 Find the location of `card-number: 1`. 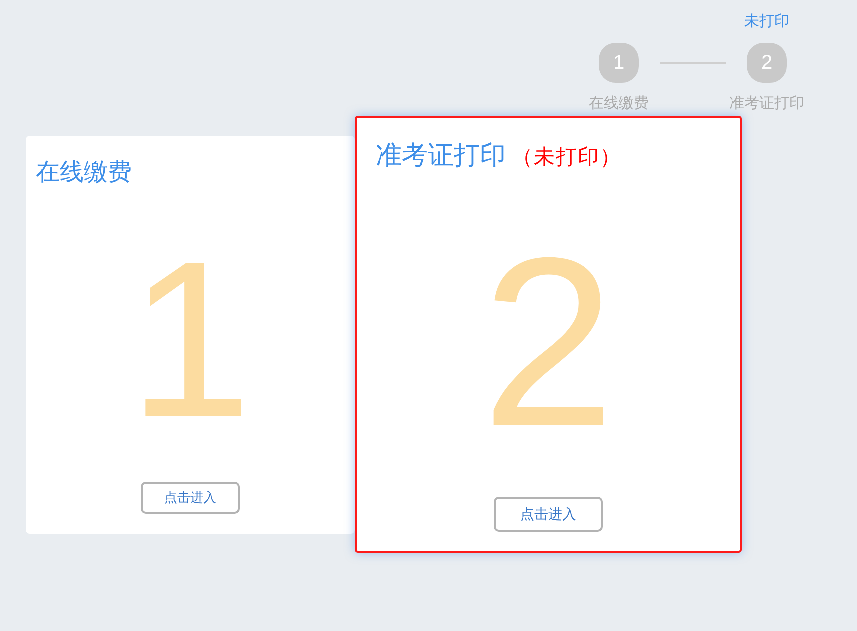

card-number: 1 is located at coordinates (190, 334).